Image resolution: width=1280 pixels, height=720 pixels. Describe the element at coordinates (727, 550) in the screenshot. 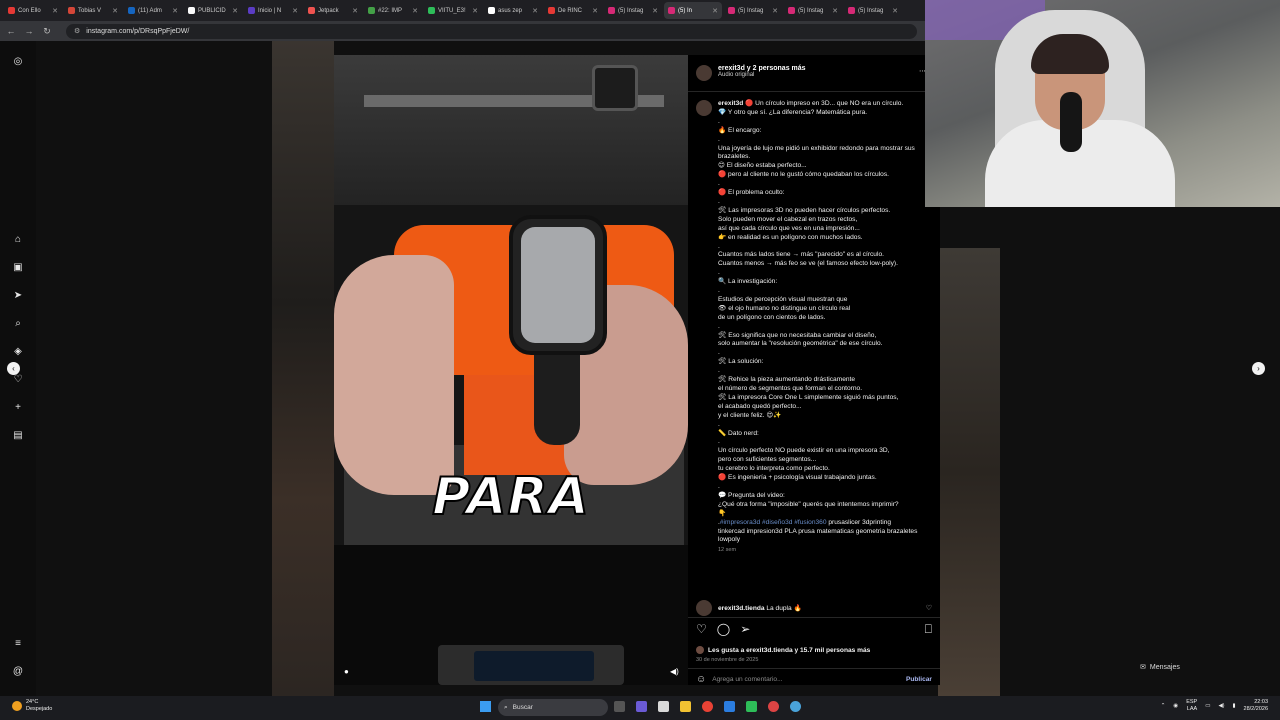

I see `caption-age: 12 sem` at that location.